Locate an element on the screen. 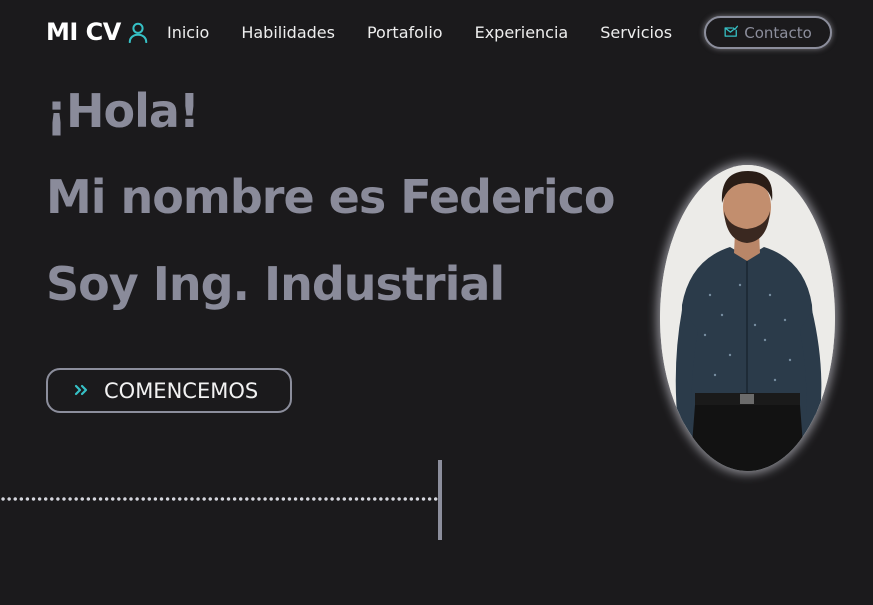 The height and width of the screenshot is (605, 873). nav-item-portafolio: Portafolio is located at coordinates (405, 32).